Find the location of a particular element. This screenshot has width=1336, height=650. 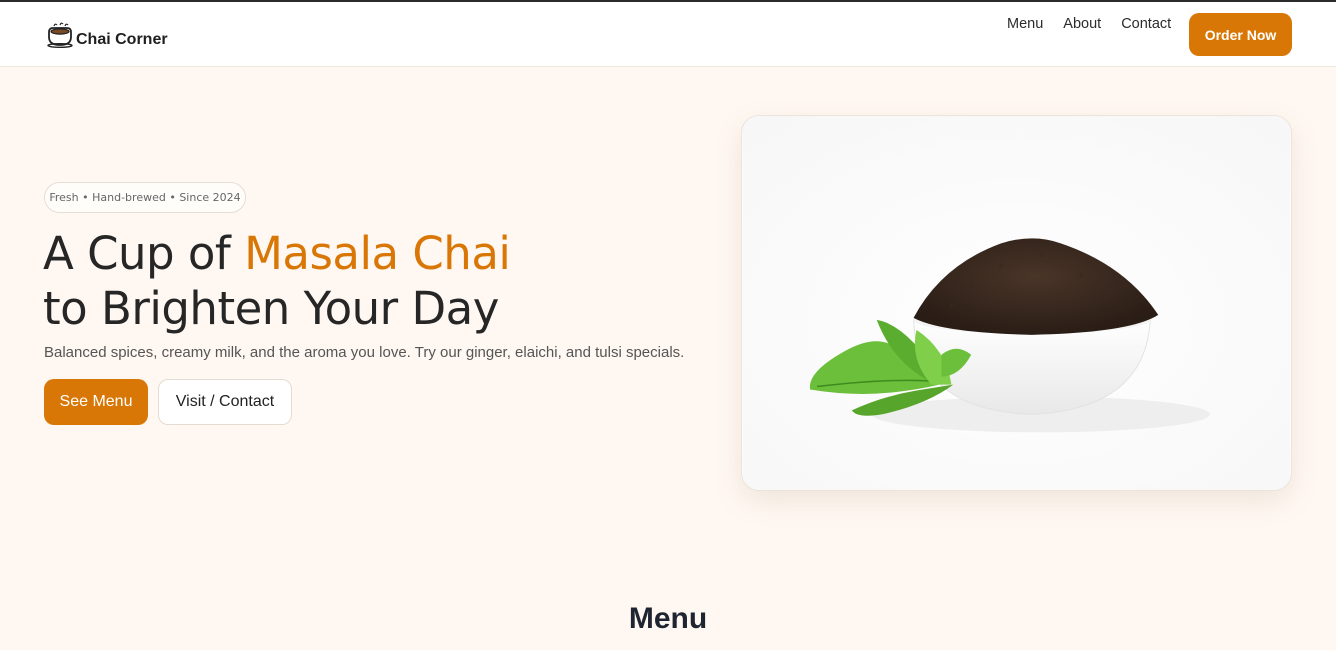

order-now-button: Order Now is located at coordinates (1240, 34).